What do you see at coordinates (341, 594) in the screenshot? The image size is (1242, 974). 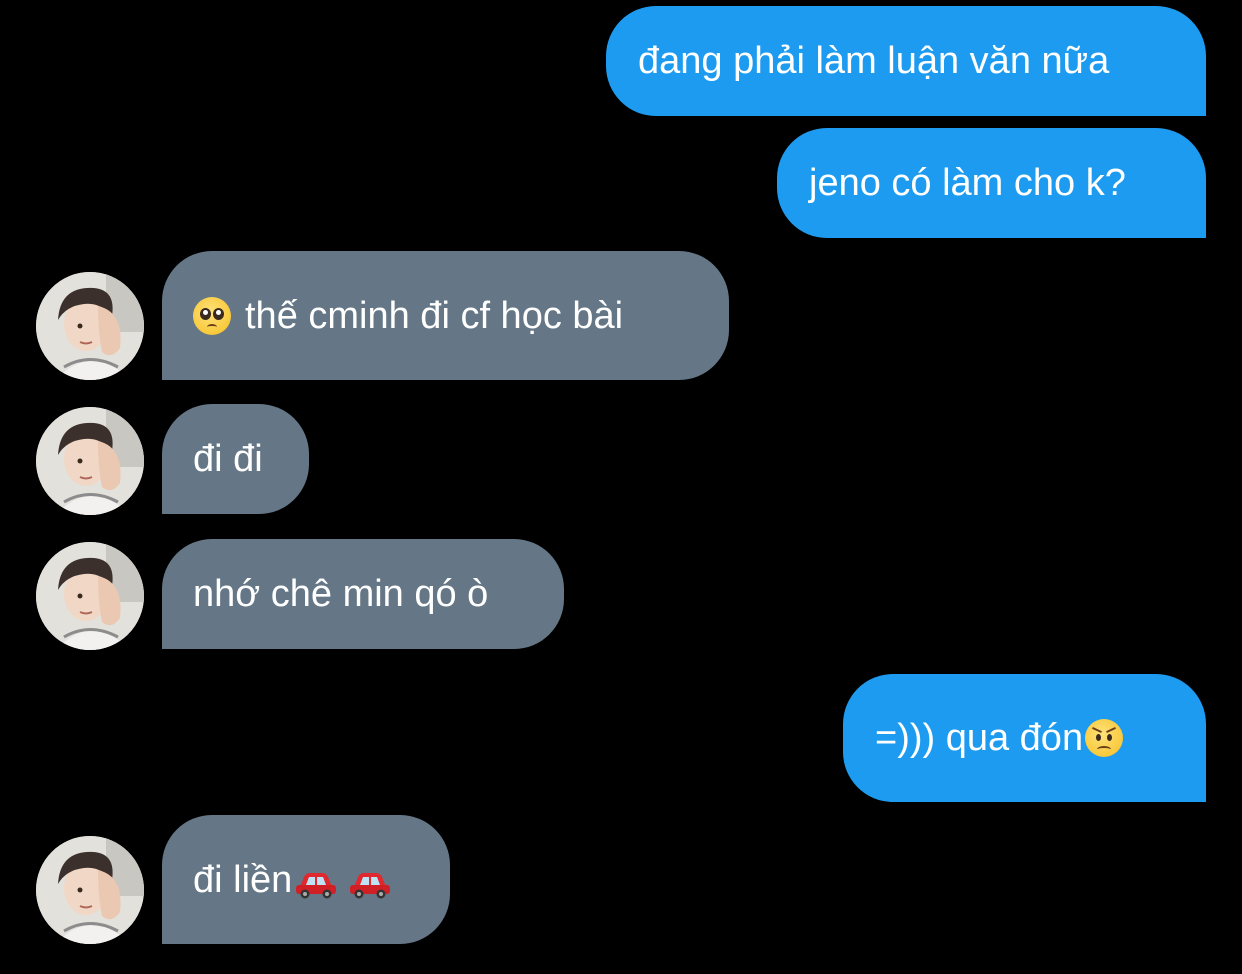 I see `message-text: nhớ chê min qó ò` at bounding box center [341, 594].